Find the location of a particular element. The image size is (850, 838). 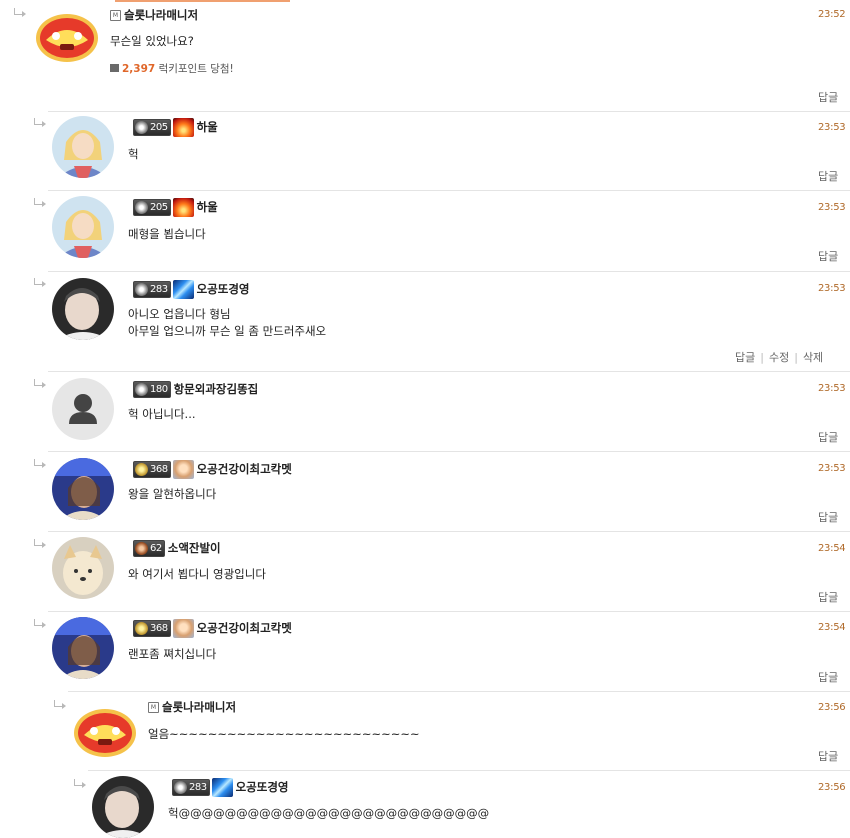

default-avatar-icon is located at coordinates (83, 409).